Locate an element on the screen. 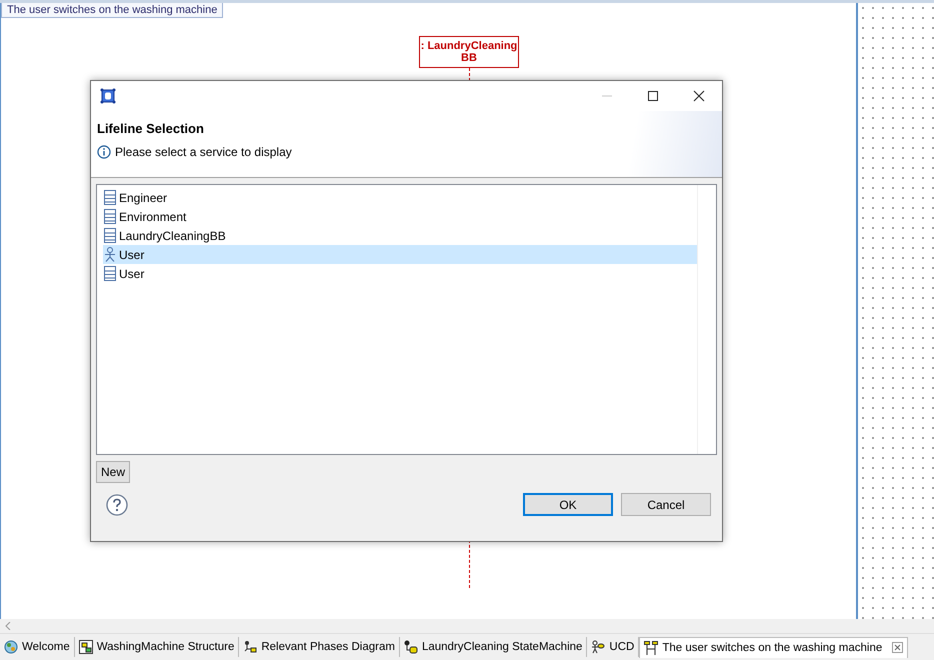  editor-tab: The user switches on the washing machine is located at coordinates (773, 647).